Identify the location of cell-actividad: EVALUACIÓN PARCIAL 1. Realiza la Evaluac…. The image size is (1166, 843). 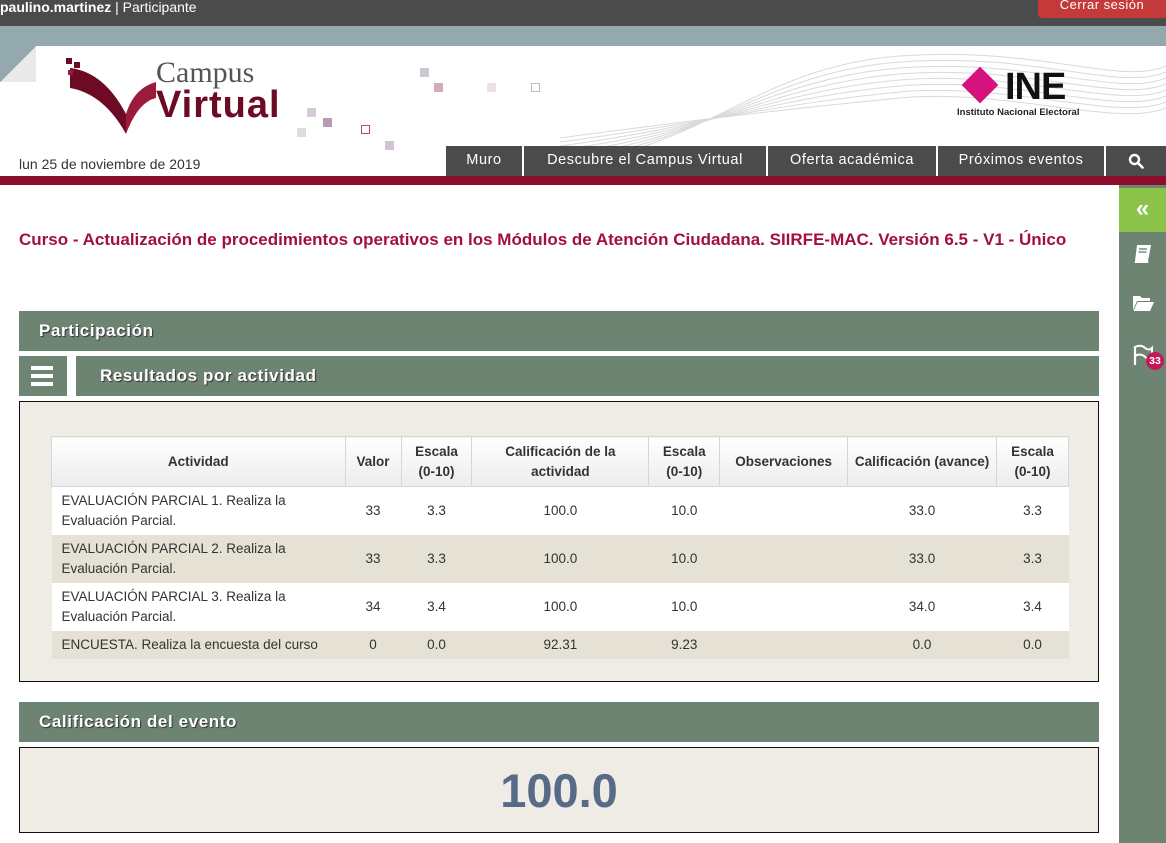
(198, 510).